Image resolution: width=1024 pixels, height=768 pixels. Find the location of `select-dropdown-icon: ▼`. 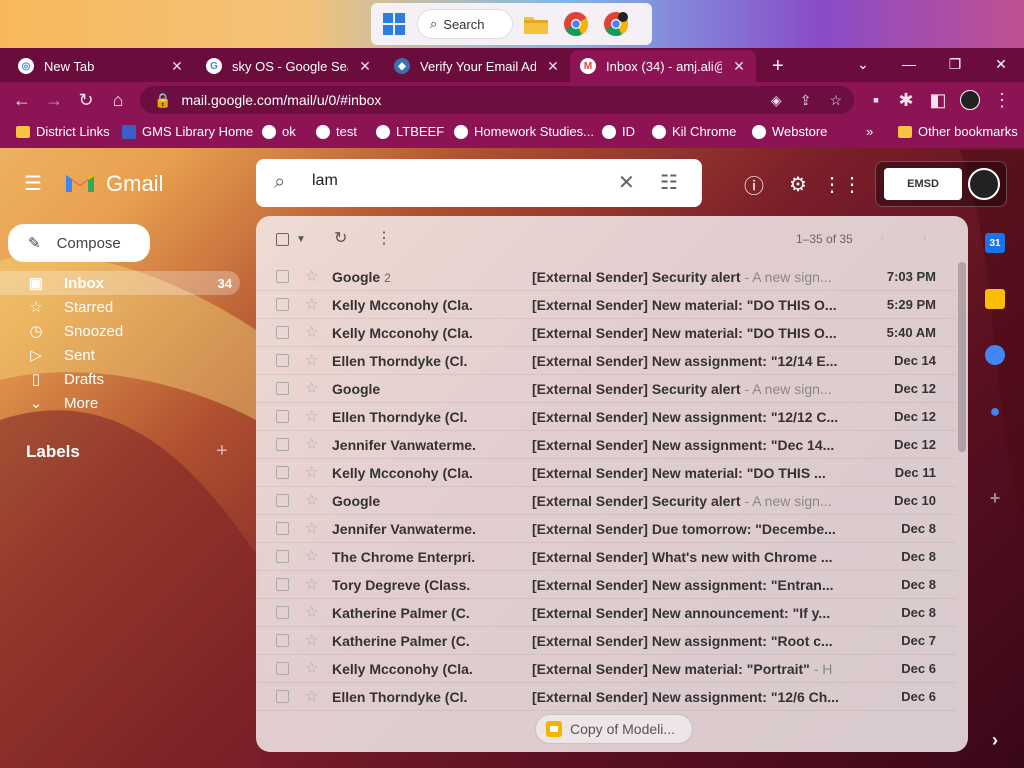

select-dropdown-icon: ▼ is located at coordinates (301, 239).